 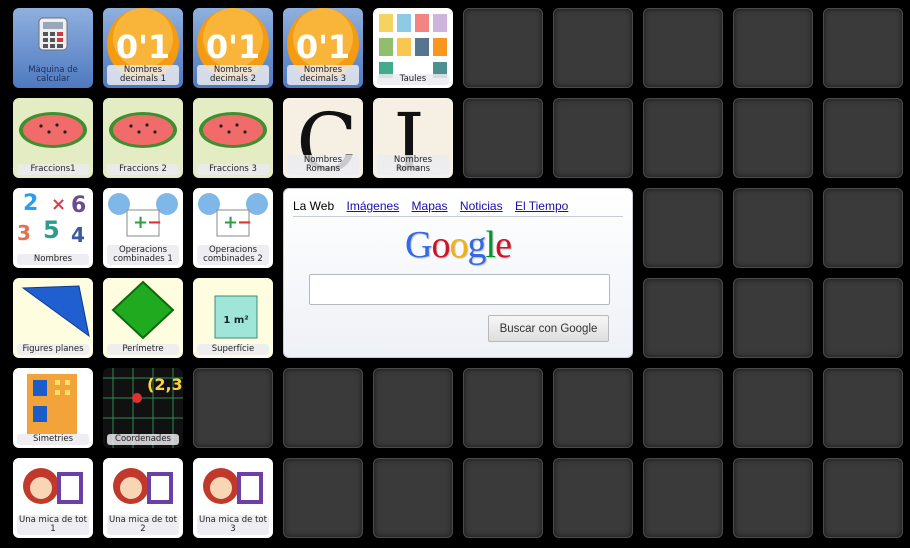 I want to click on google-logo-letter: l, so click(x=491, y=245).